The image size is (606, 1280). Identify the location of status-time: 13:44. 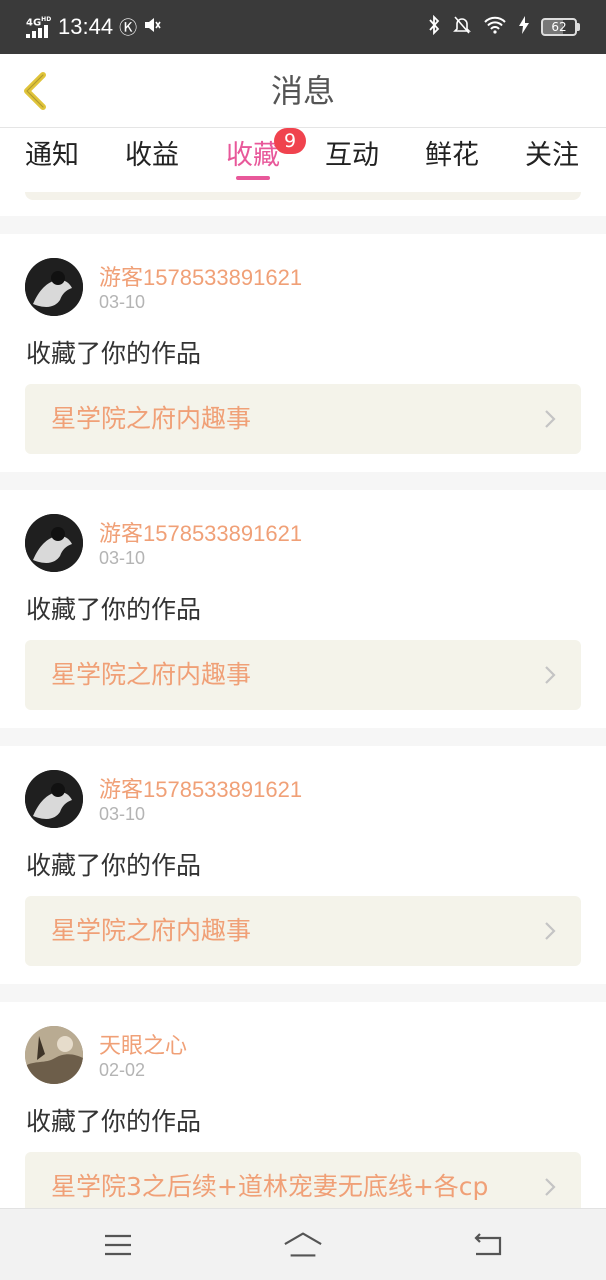
(86, 26).